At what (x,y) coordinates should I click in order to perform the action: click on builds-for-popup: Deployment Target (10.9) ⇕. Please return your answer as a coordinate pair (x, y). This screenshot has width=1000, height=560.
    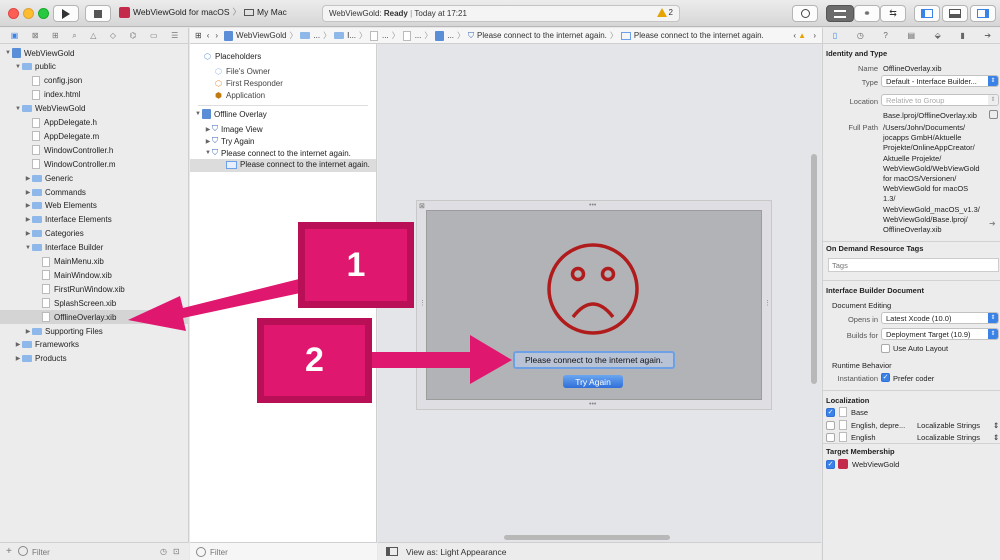
    Looking at the image, I should click on (940, 334).